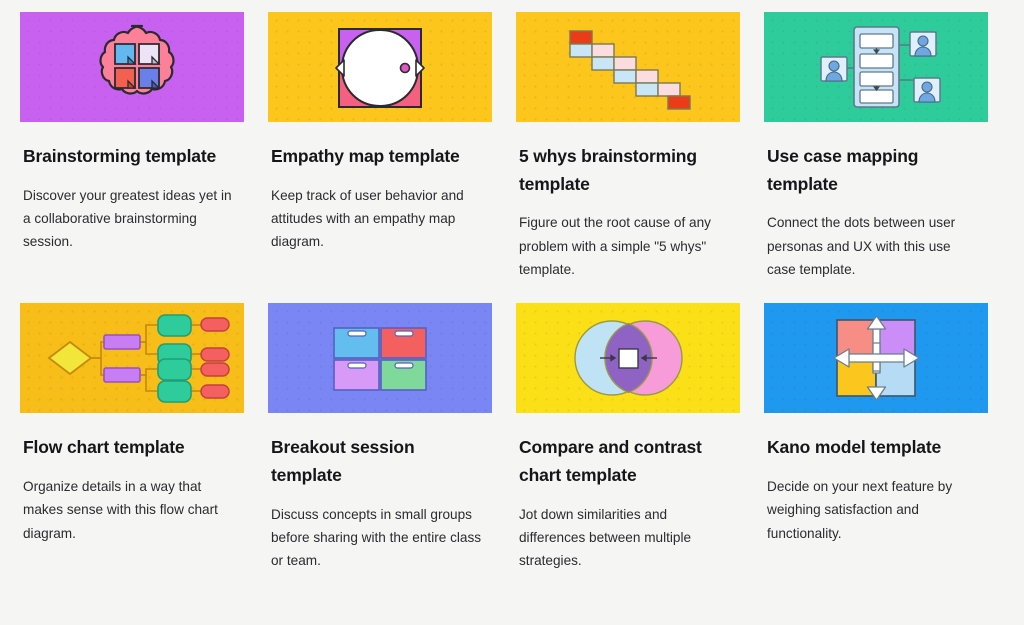  I want to click on card-title: Flow chart template, so click(104, 447).